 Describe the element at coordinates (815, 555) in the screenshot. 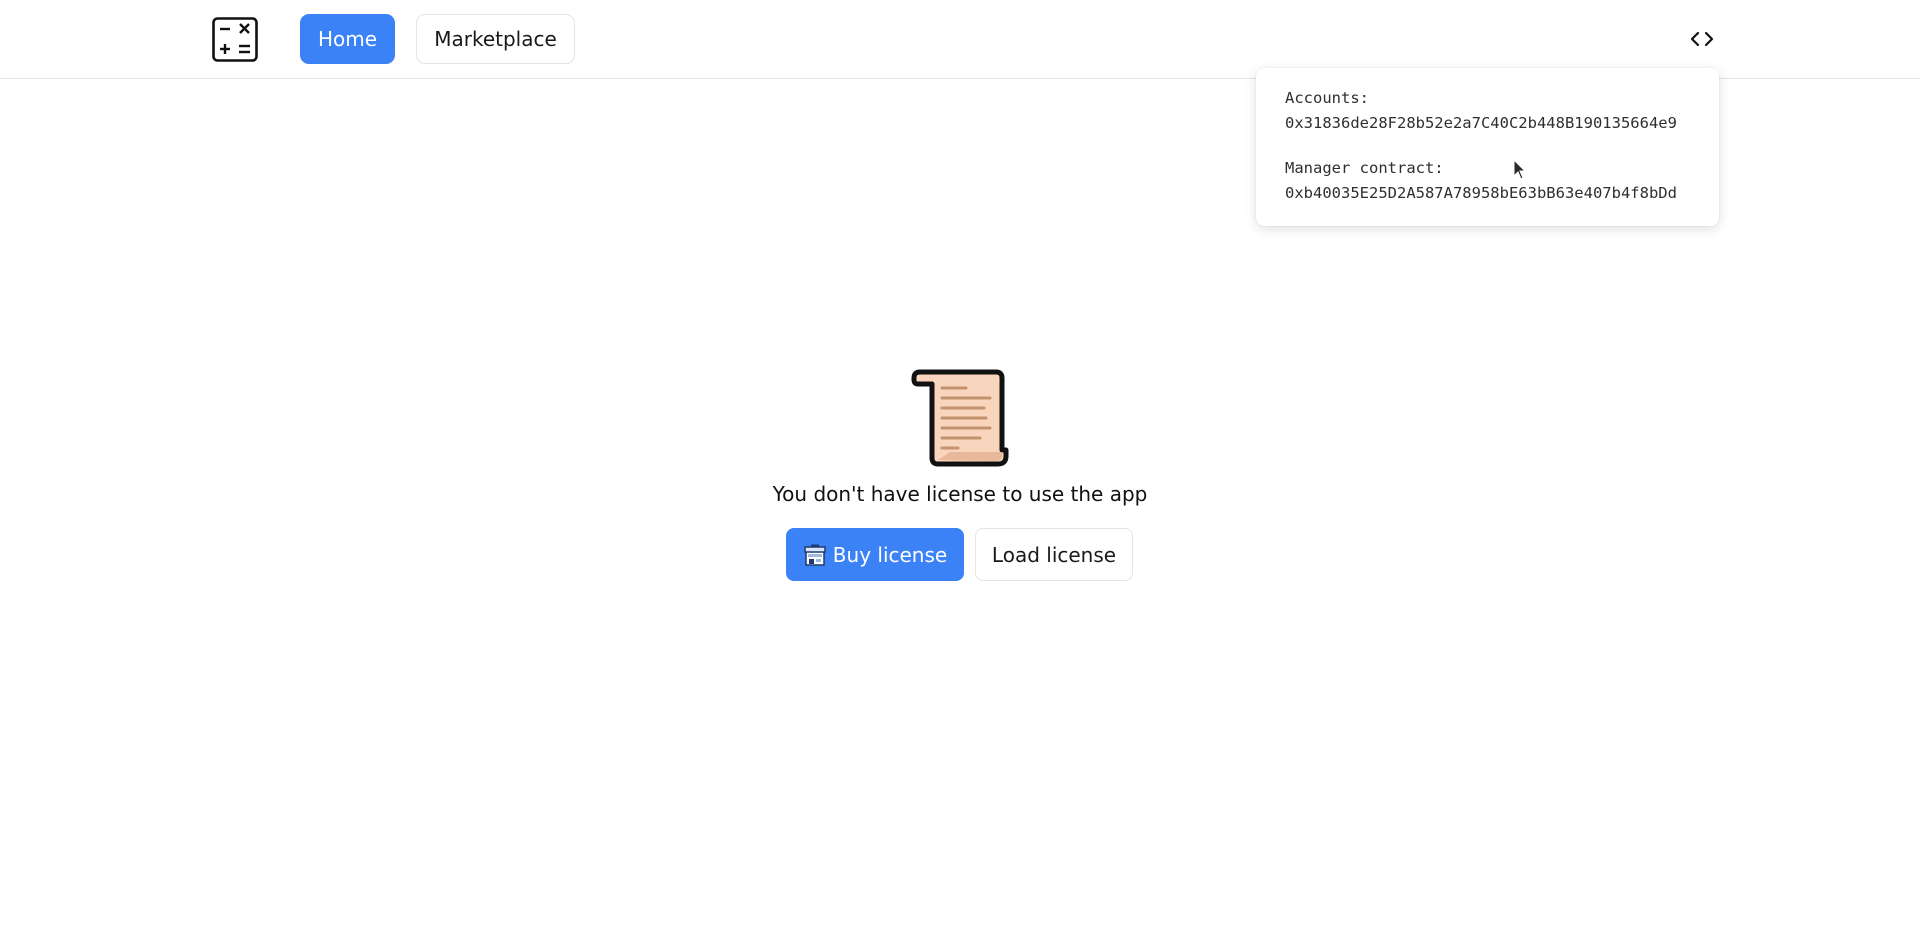

I see `store-icon` at that location.